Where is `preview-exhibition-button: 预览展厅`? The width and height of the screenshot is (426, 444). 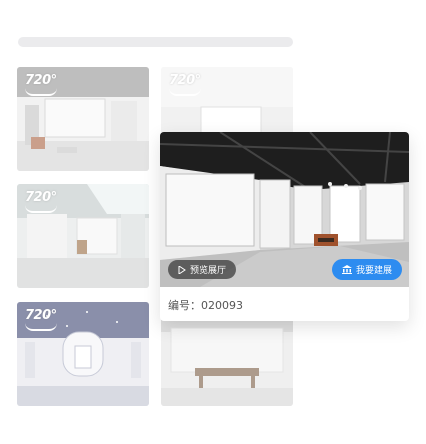 preview-exhibition-button: 预览展厅 is located at coordinates (202, 269).